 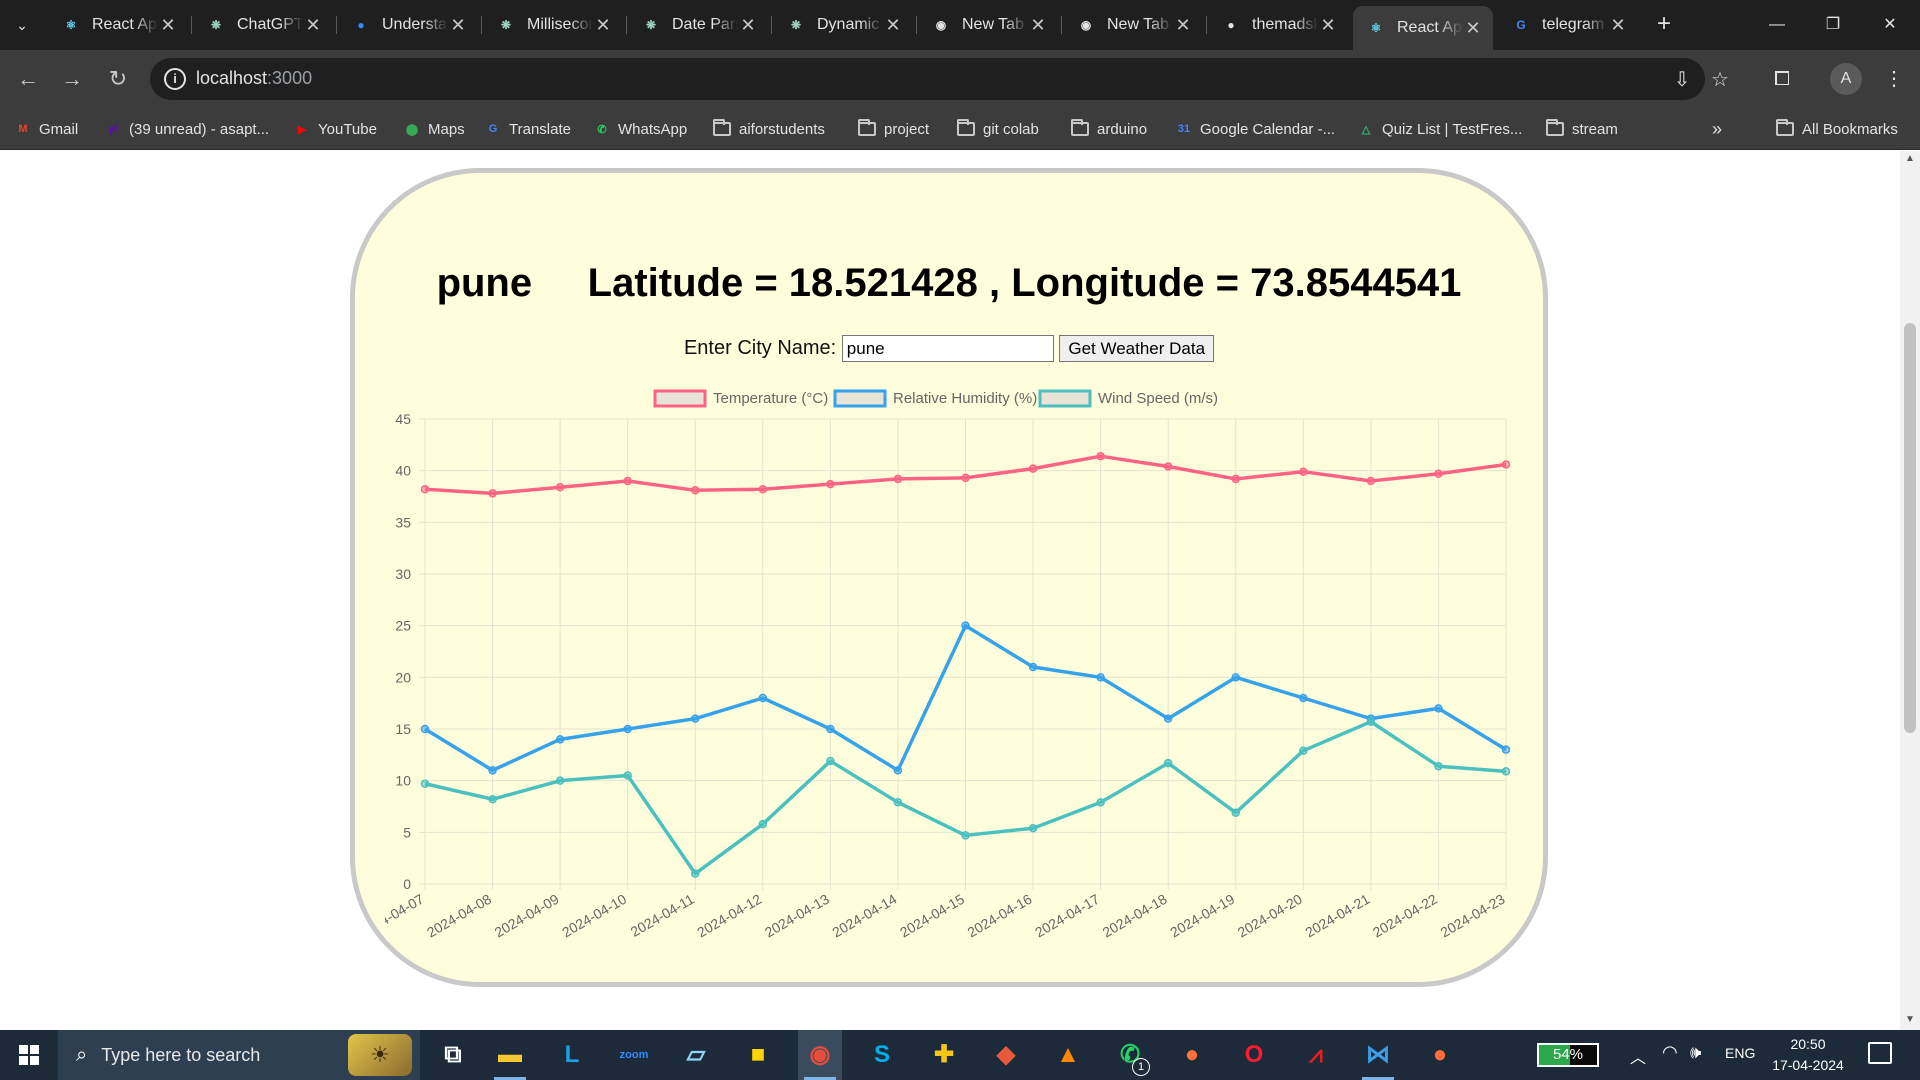 I want to click on show-hidden-icons-chevron-icon: ︿, so click(x=1638, y=1056).